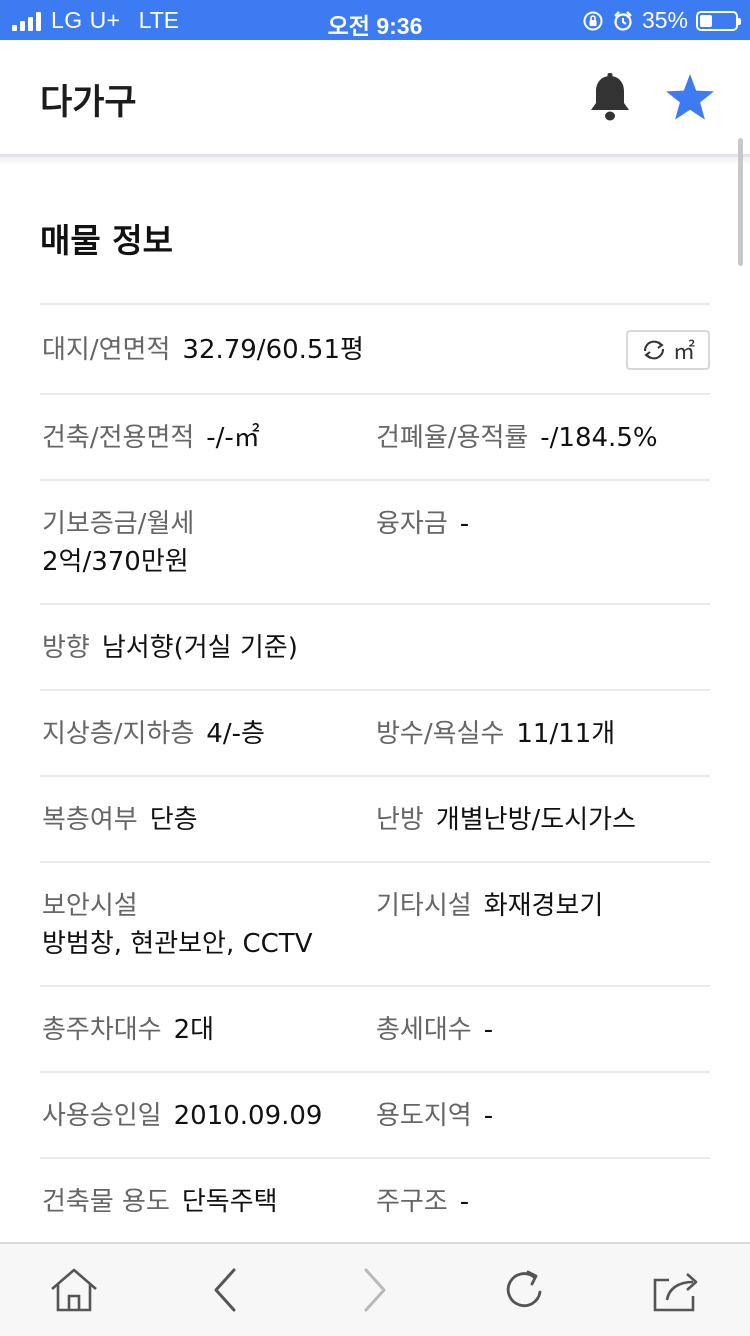 This screenshot has width=750, height=1336. I want to click on section-title: 매물 정보, so click(106, 240).